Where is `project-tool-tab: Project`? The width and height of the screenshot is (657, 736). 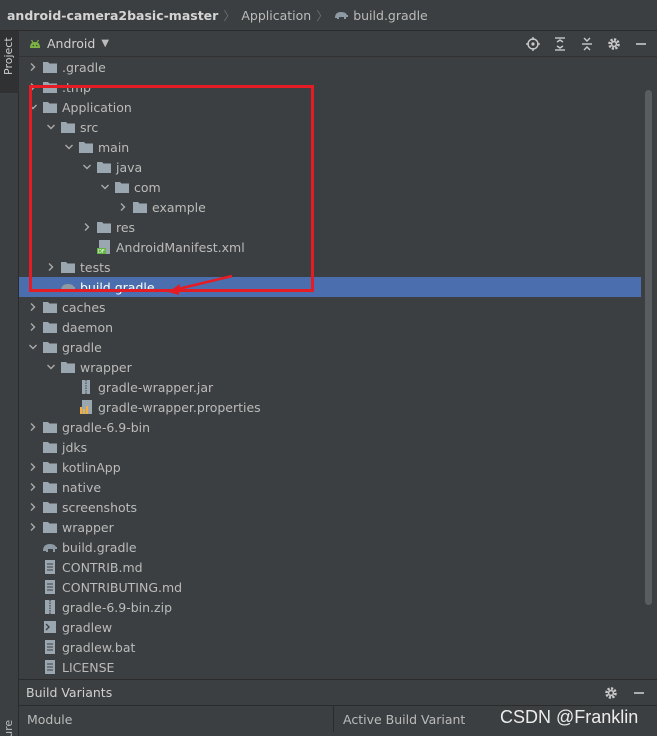
project-tool-tab: Project is located at coordinates (9, 62).